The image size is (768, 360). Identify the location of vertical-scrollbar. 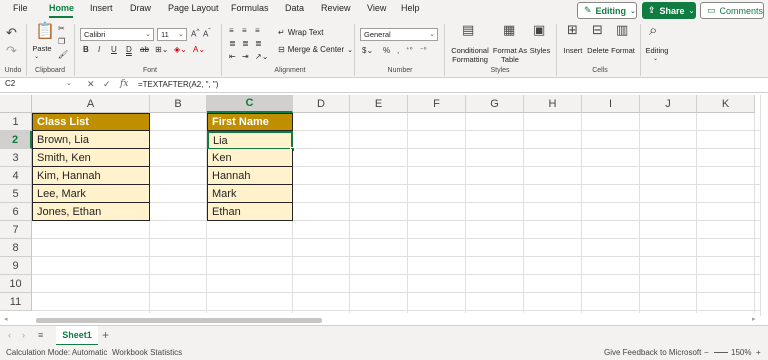
(764, 205).